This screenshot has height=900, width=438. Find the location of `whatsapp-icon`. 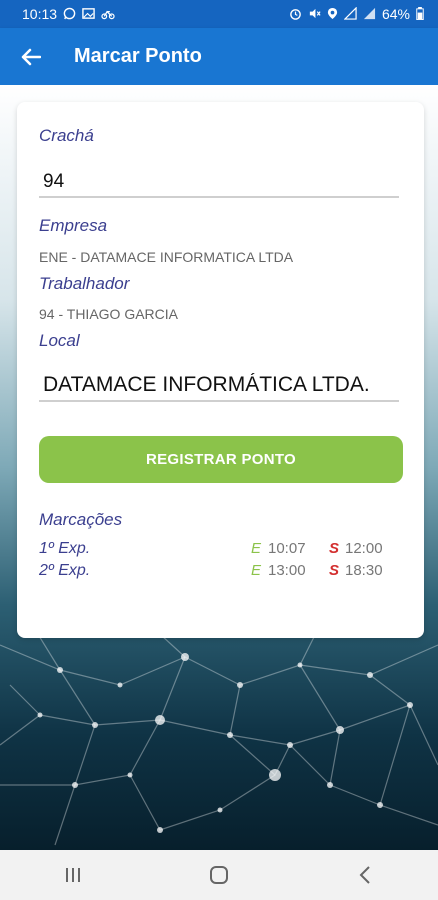

whatsapp-icon is located at coordinates (69, 14).